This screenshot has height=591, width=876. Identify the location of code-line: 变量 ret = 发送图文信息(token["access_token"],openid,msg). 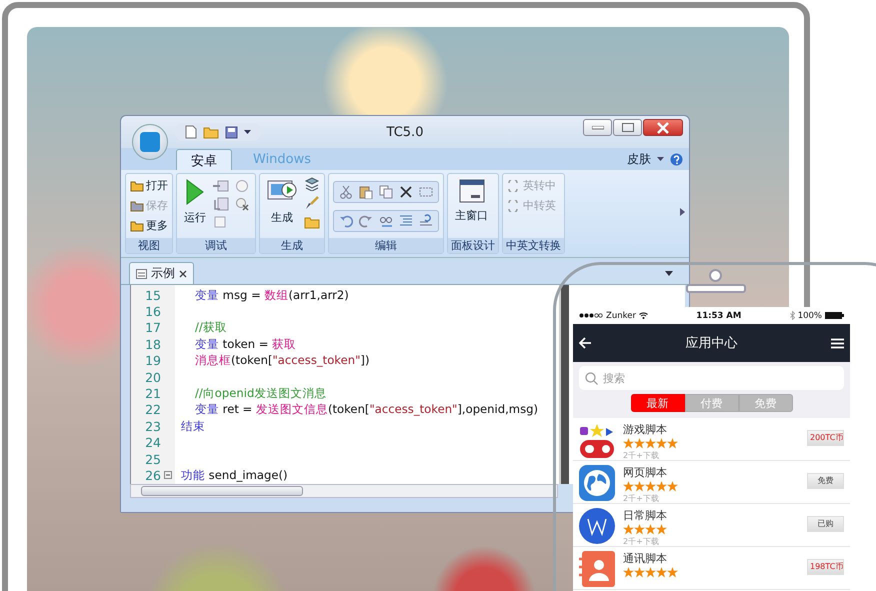
(366, 410).